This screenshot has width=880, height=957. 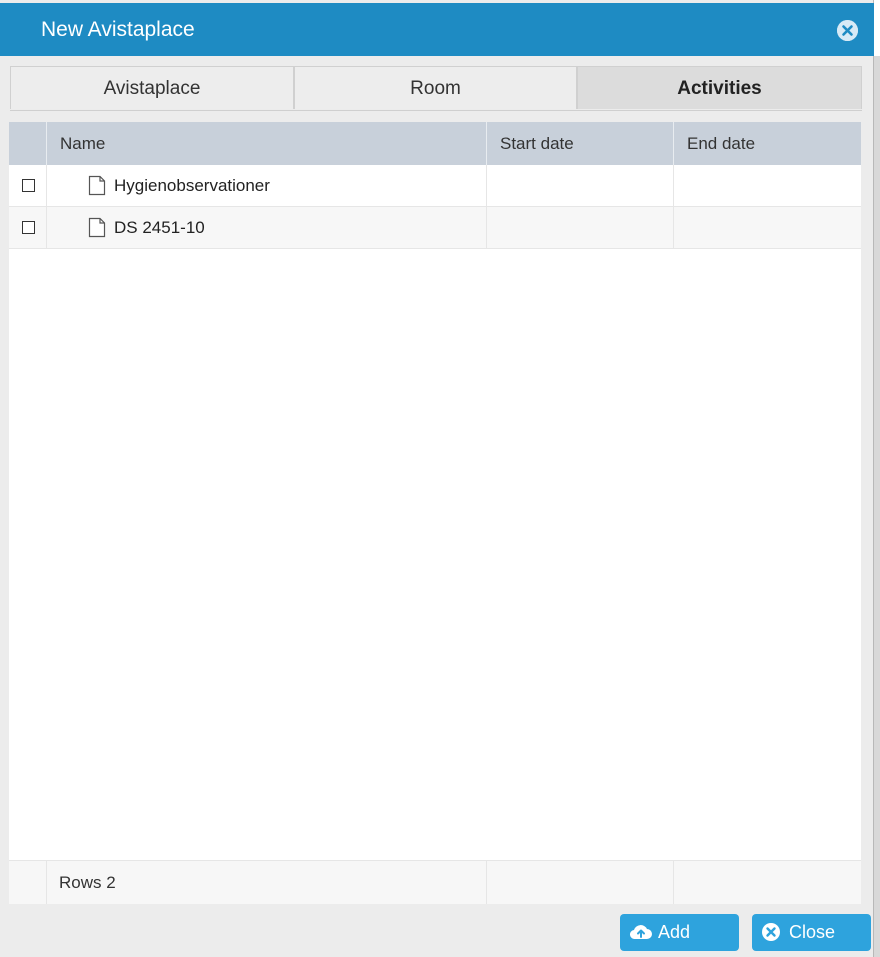 I want to click on tab-bar: Avistaplace Room Activities, so click(x=436, y=88).